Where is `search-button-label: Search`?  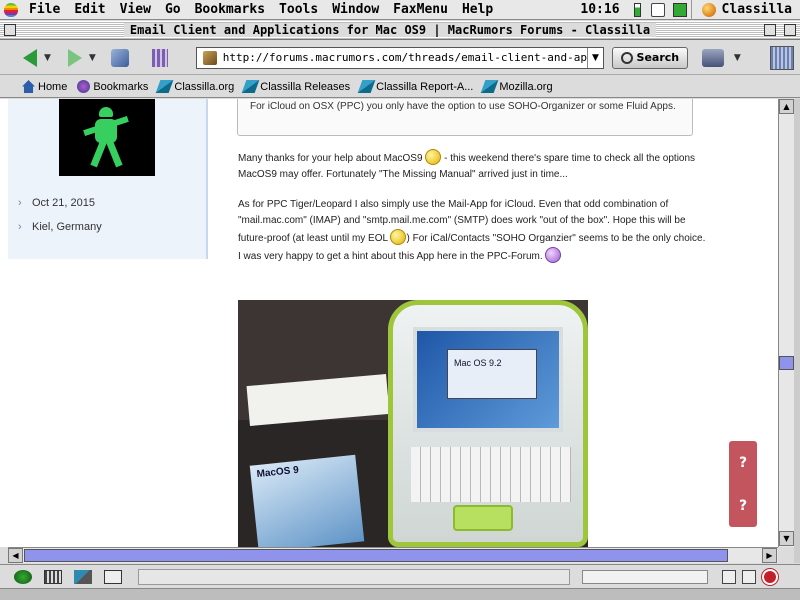 search-button-label: Search is located at coordinates (658, 57).